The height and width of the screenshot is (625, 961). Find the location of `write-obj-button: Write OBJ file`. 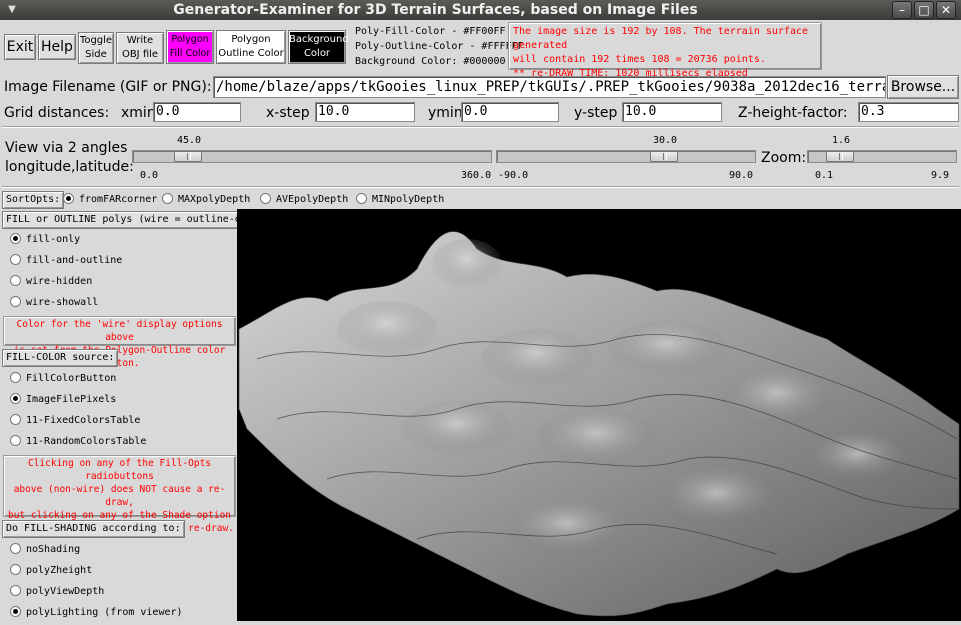

write-obj-button: Write OBJ file is located at coordinates (140, 48).